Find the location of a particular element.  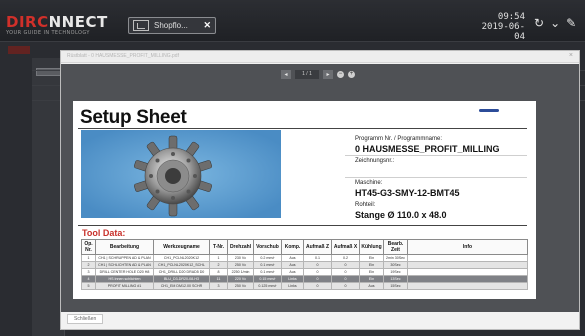

table-cell: Links is located at coordinates (292, 286).